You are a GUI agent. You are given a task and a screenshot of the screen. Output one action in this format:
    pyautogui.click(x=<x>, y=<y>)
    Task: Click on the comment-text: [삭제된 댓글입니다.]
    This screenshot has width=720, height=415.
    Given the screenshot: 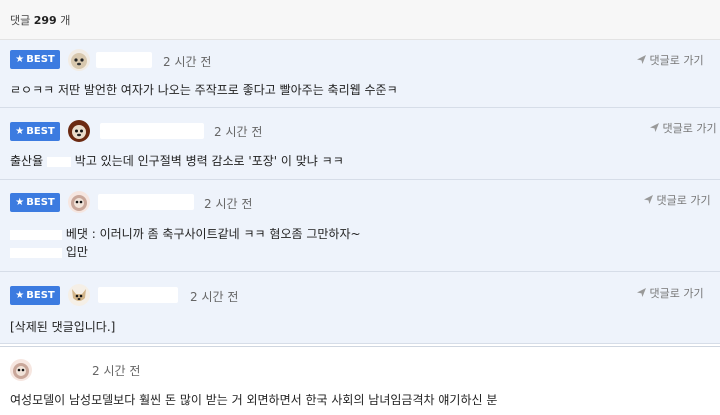 What is the action you would take?
    pyautogui.click(x=63, y=327)
    